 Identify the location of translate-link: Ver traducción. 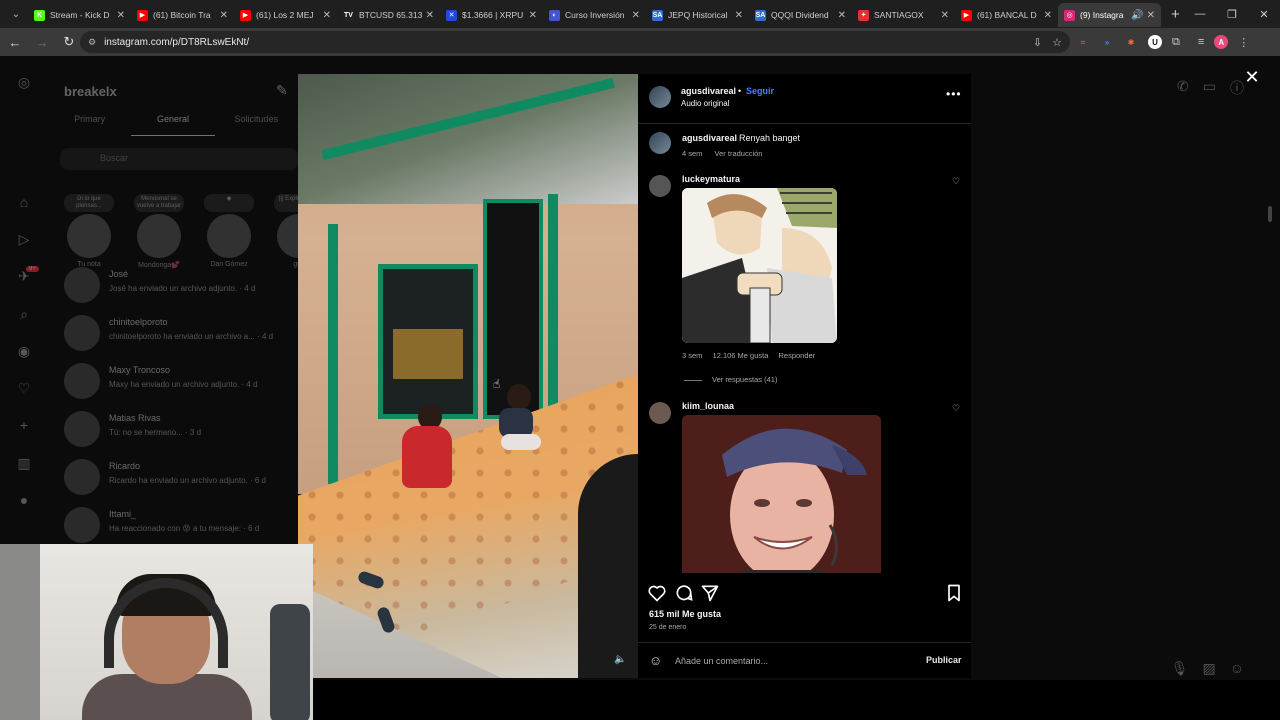
(739, 153).